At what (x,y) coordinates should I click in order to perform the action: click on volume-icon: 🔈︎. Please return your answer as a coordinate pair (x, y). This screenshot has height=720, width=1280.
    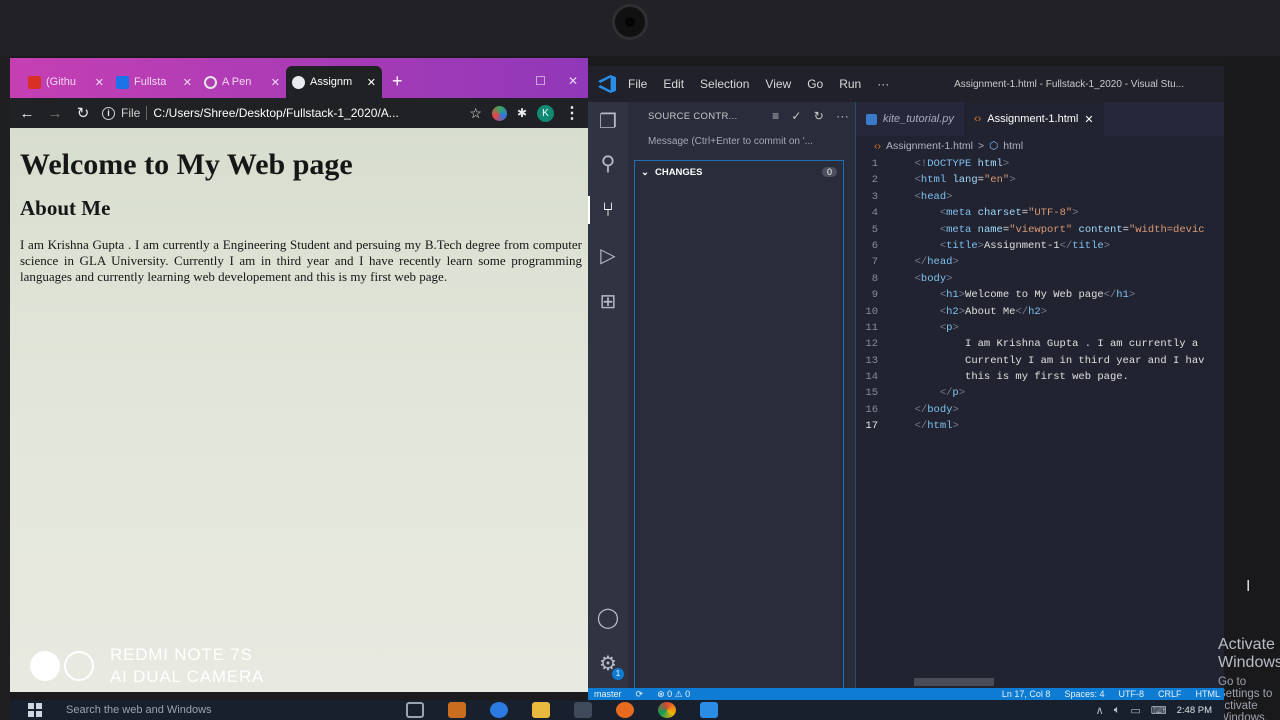
    Looking at the image, I should click on (1117, 710).